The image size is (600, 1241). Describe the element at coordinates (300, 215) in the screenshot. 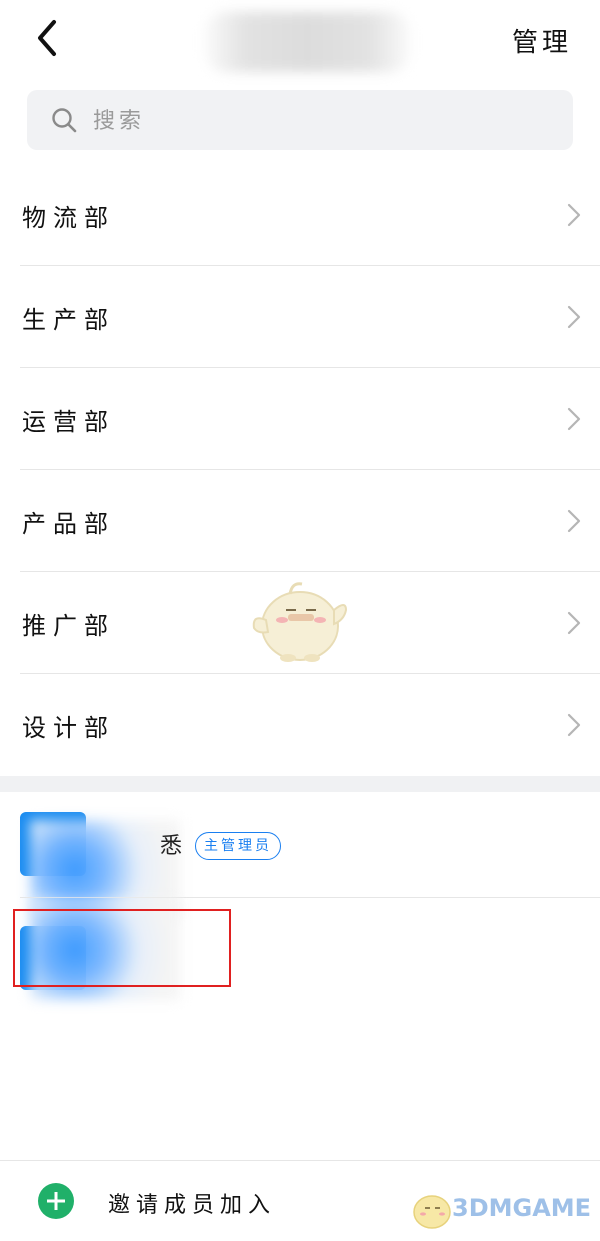

I see `department-item: 物流部` at that location.